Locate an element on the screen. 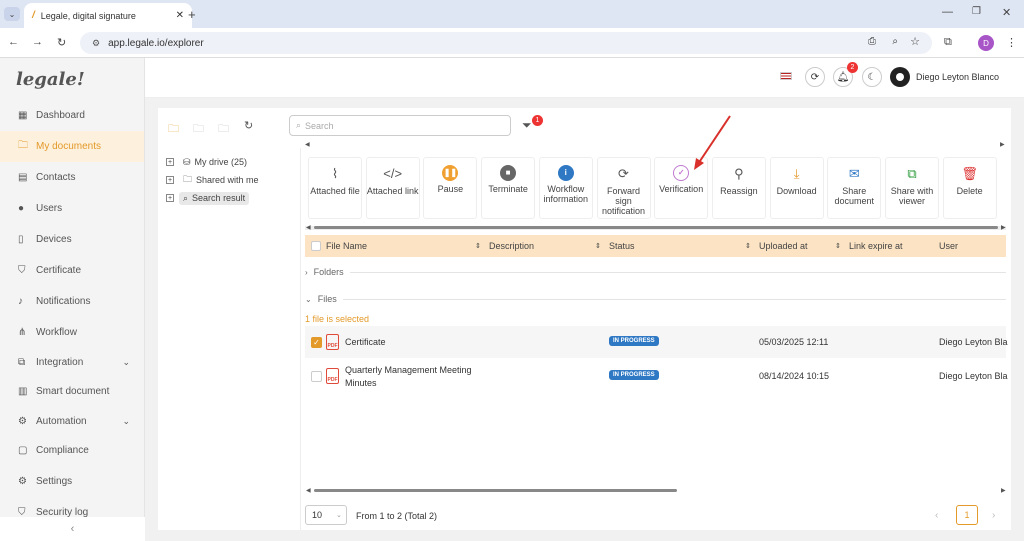 The height and width of the screenshot is (541, 1024). move-folder-icon: 🗀︎ is located at coordinates (198, 129).